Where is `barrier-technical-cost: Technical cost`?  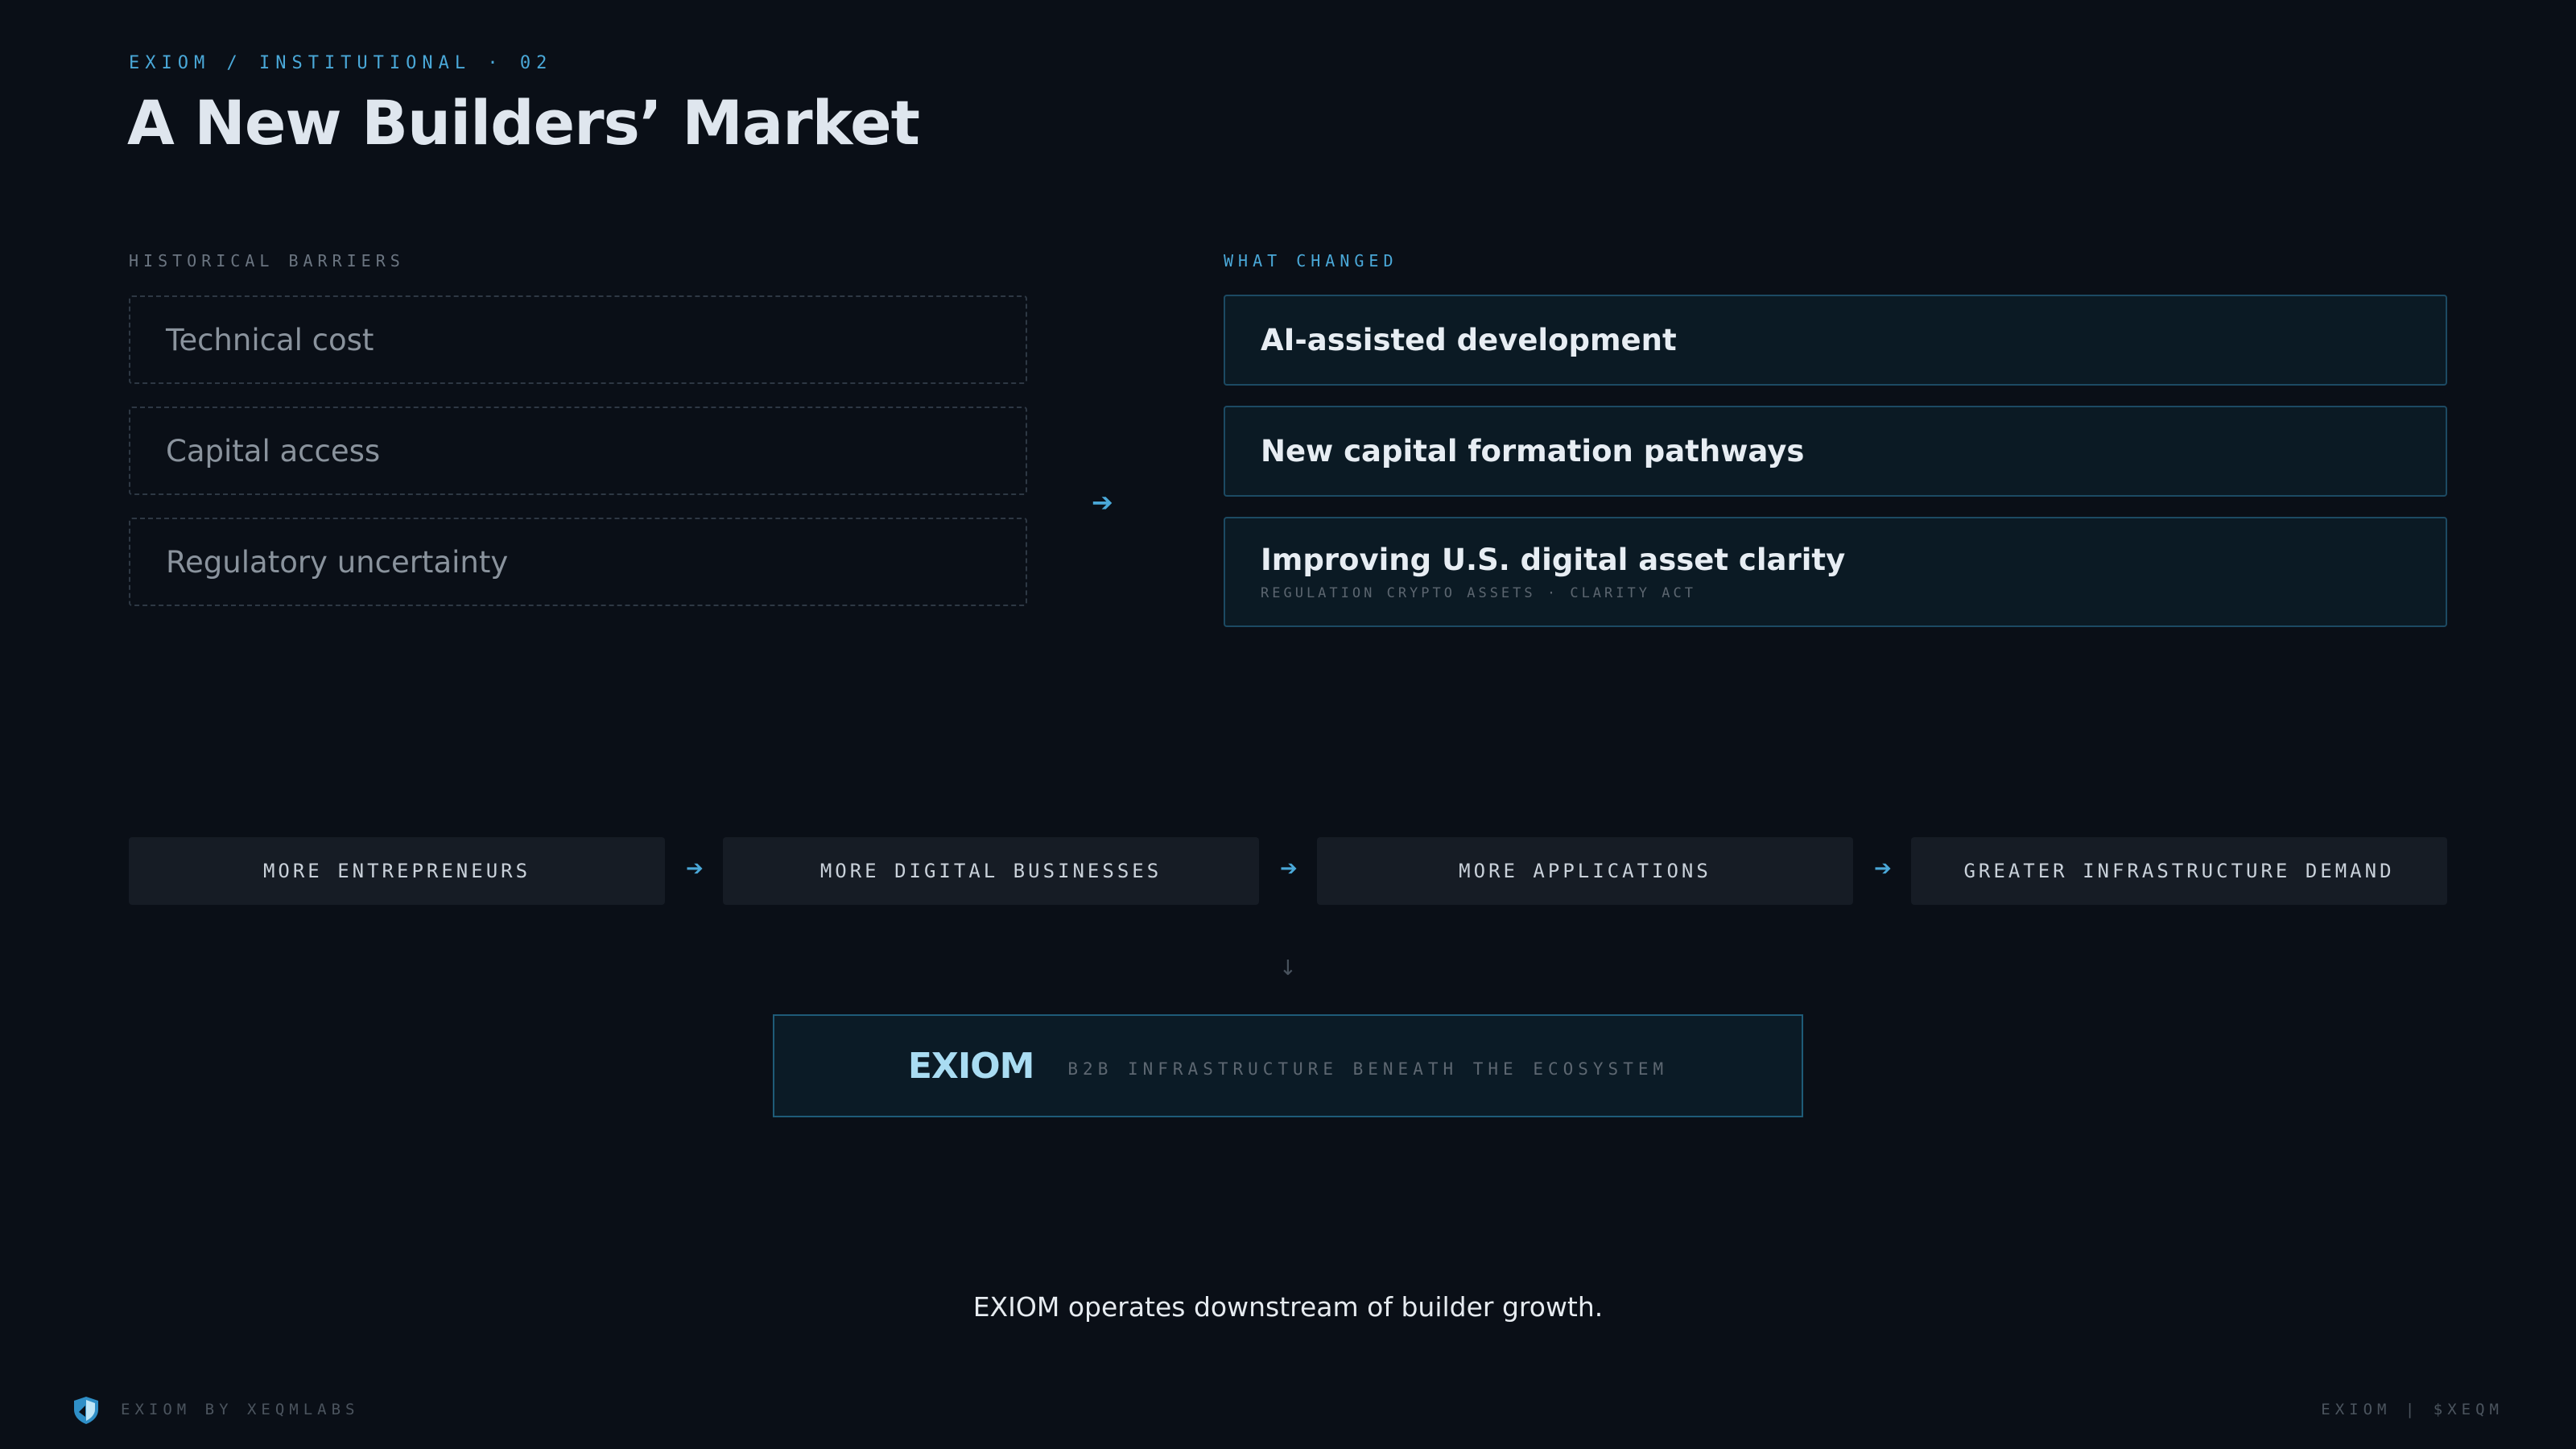 barrier-technical-cost: Technical cost is located at coordinates (578, 339).